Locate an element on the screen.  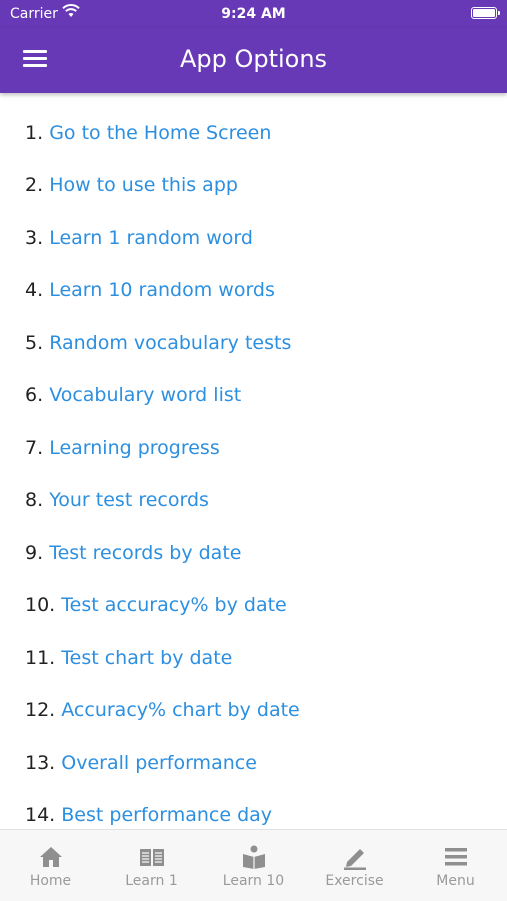
option-item: 13. Overall performance is located at coordinates (141, 763).